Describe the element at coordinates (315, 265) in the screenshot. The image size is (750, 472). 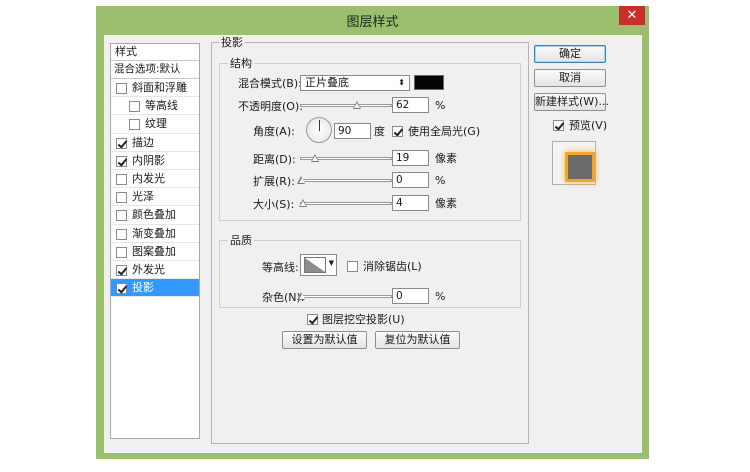
I see `contour-curve-icon` at that location.